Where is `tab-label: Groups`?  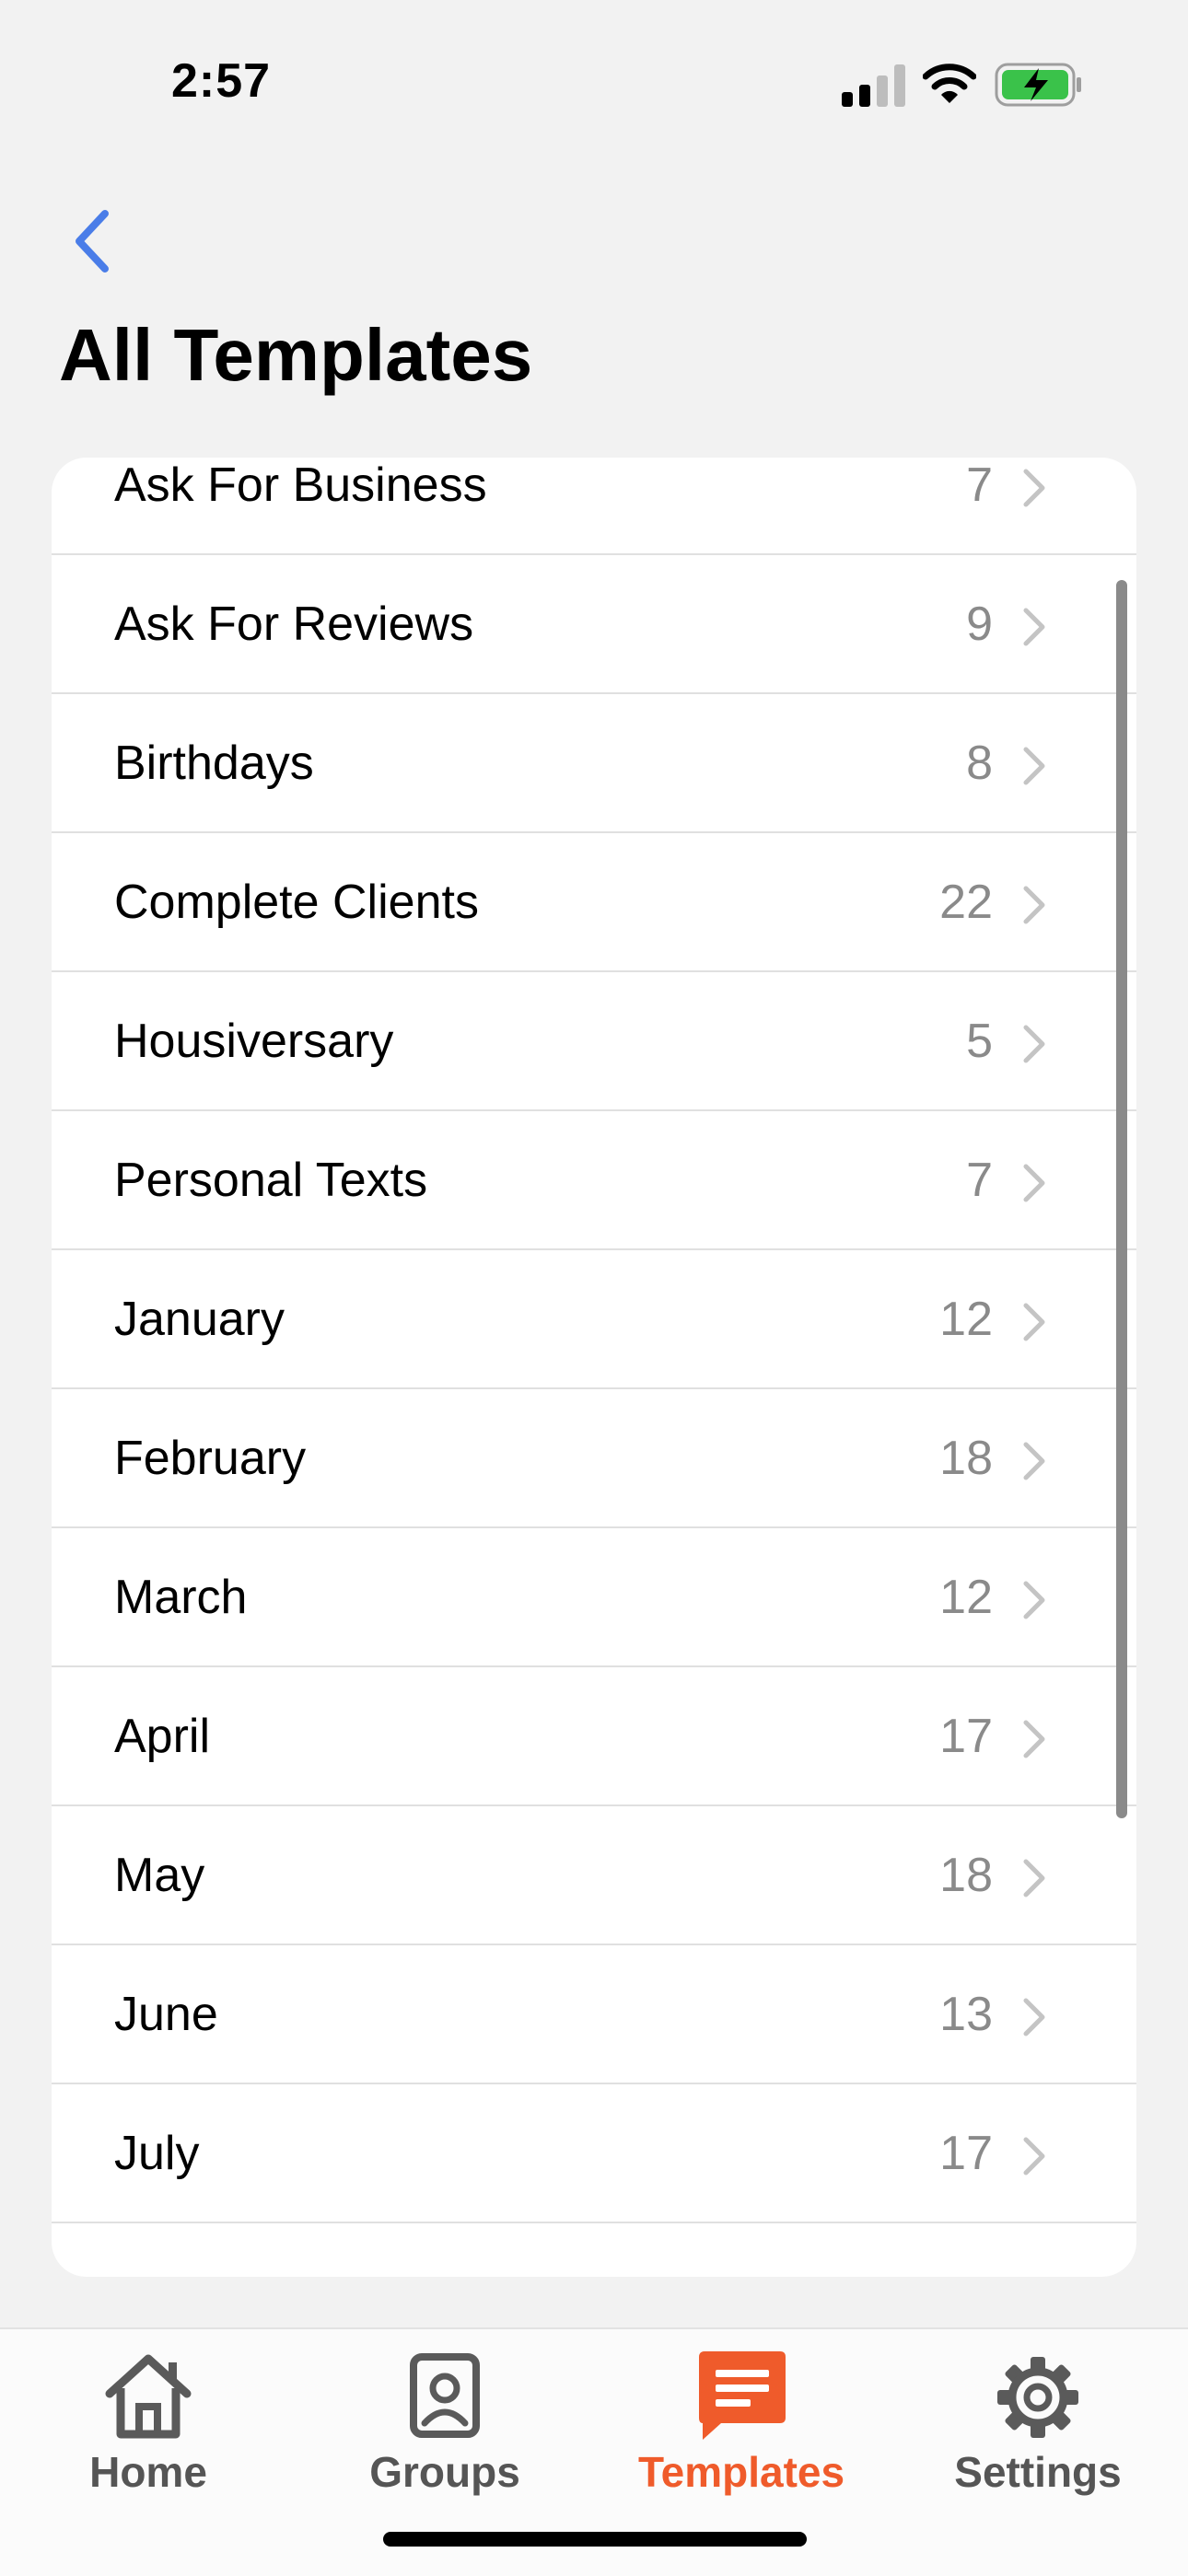 tab-label: Groups is located at coordinates (444, 2472).